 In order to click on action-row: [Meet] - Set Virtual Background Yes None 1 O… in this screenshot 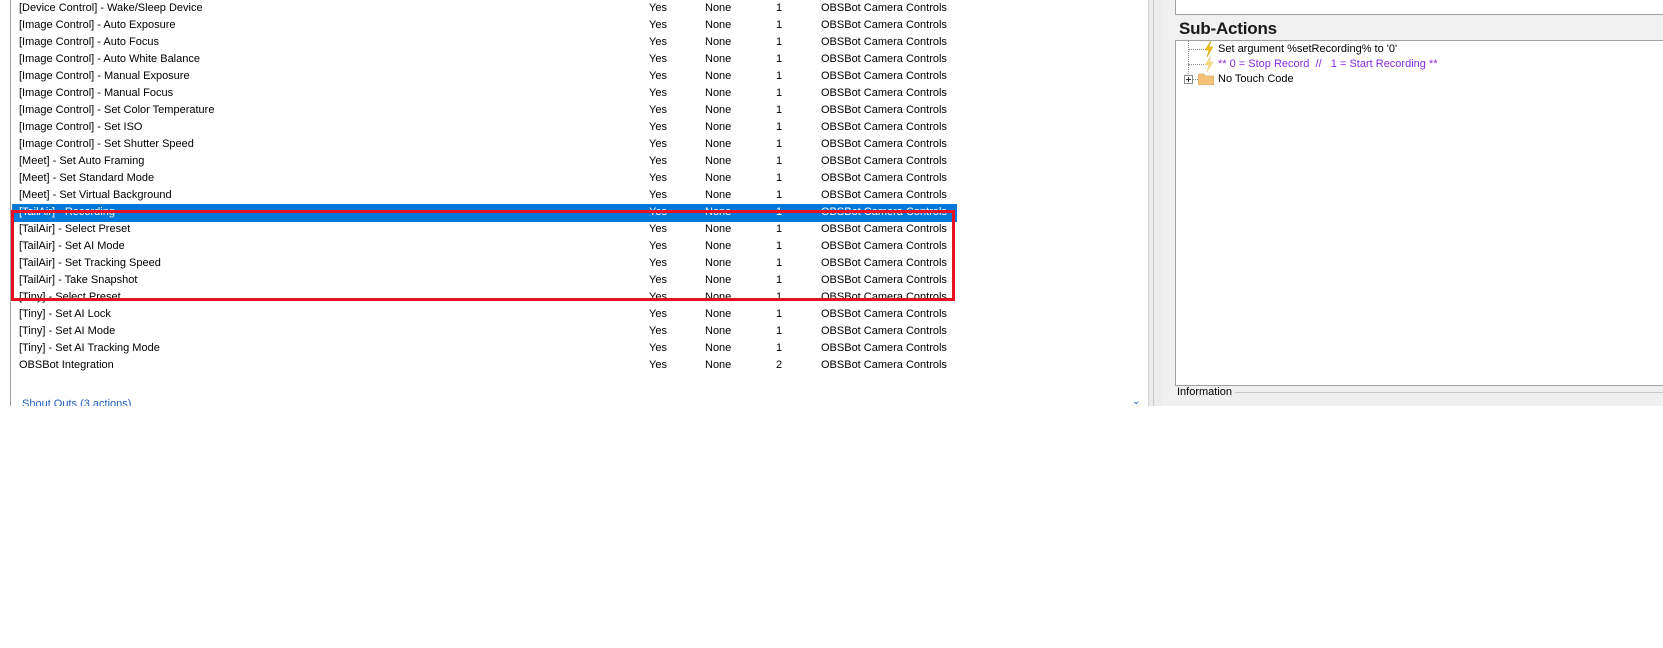, I will do `click(484, 196)`.